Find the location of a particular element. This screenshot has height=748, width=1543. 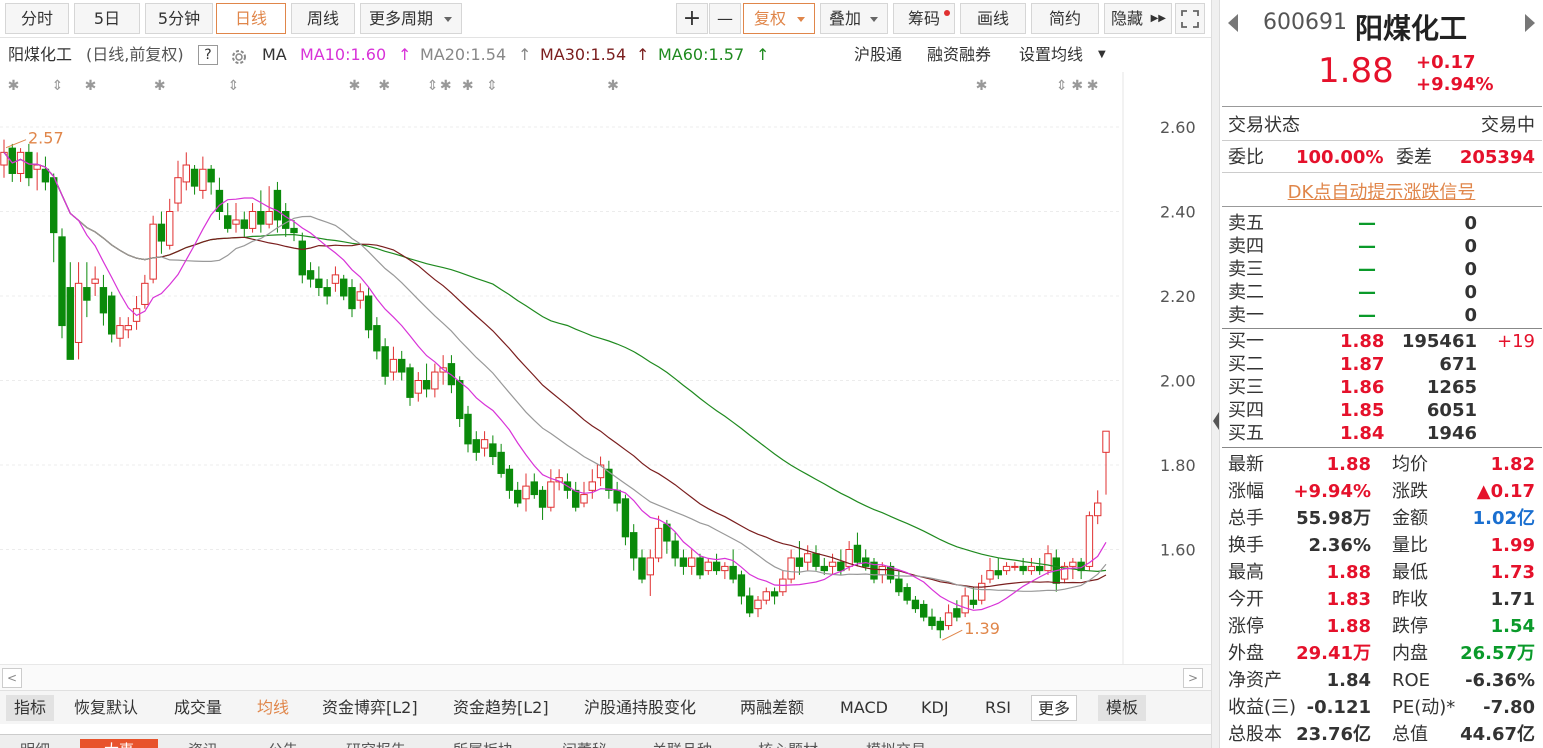

bottom-tab-notice: 公告 is located at coordinates (283, 743).